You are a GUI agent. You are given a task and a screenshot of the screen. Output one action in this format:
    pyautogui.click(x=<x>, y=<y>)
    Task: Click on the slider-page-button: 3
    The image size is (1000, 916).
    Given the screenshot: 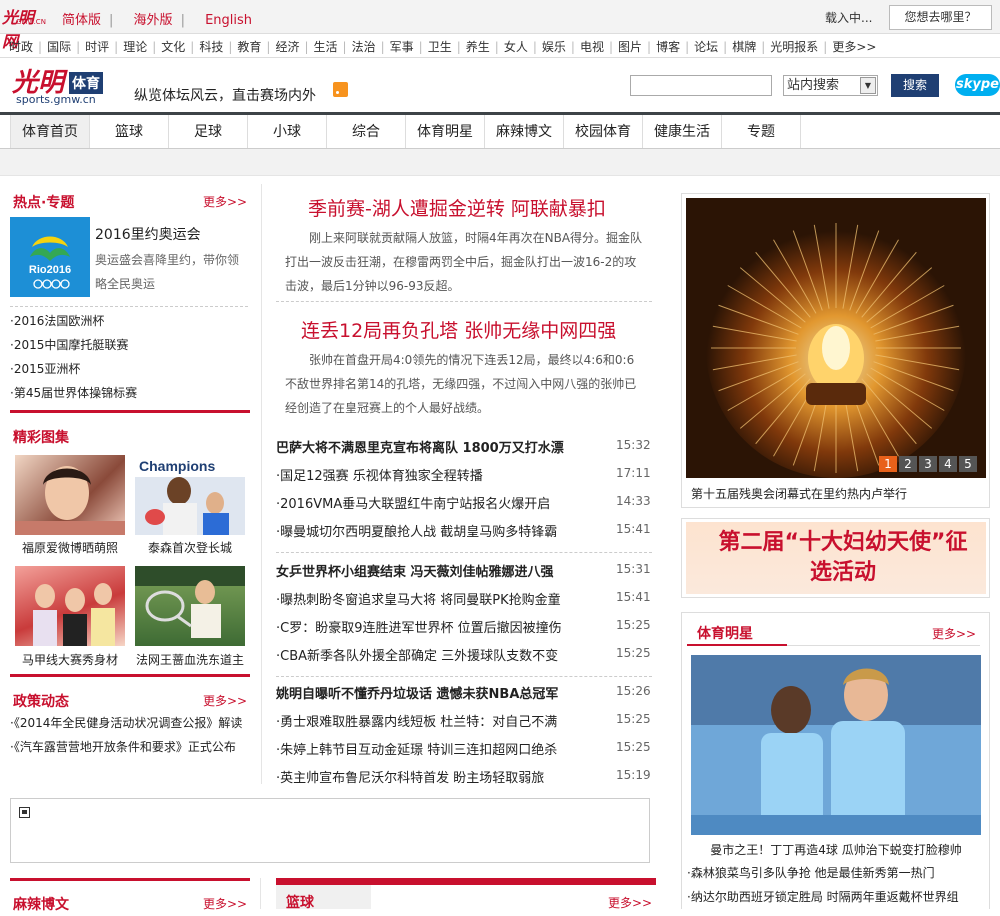 What is the action you would take?
    pyautogui.click(x=928, y=464)
    